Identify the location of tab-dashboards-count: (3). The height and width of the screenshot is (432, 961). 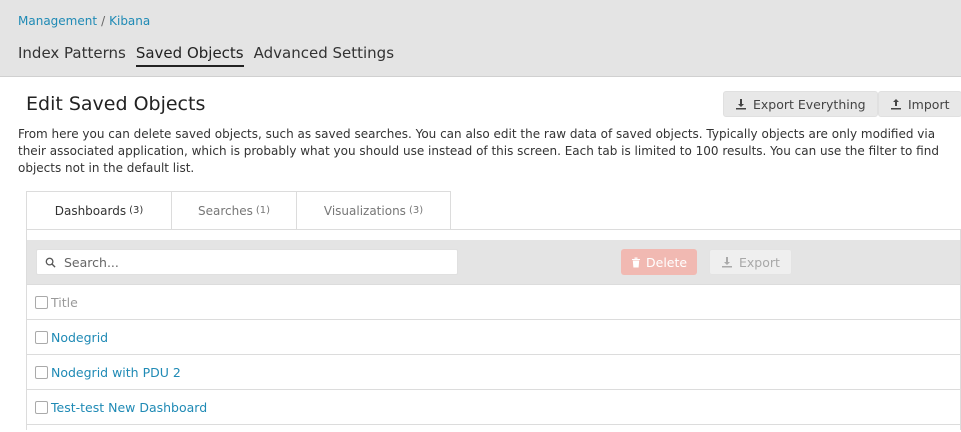
(136, 210).